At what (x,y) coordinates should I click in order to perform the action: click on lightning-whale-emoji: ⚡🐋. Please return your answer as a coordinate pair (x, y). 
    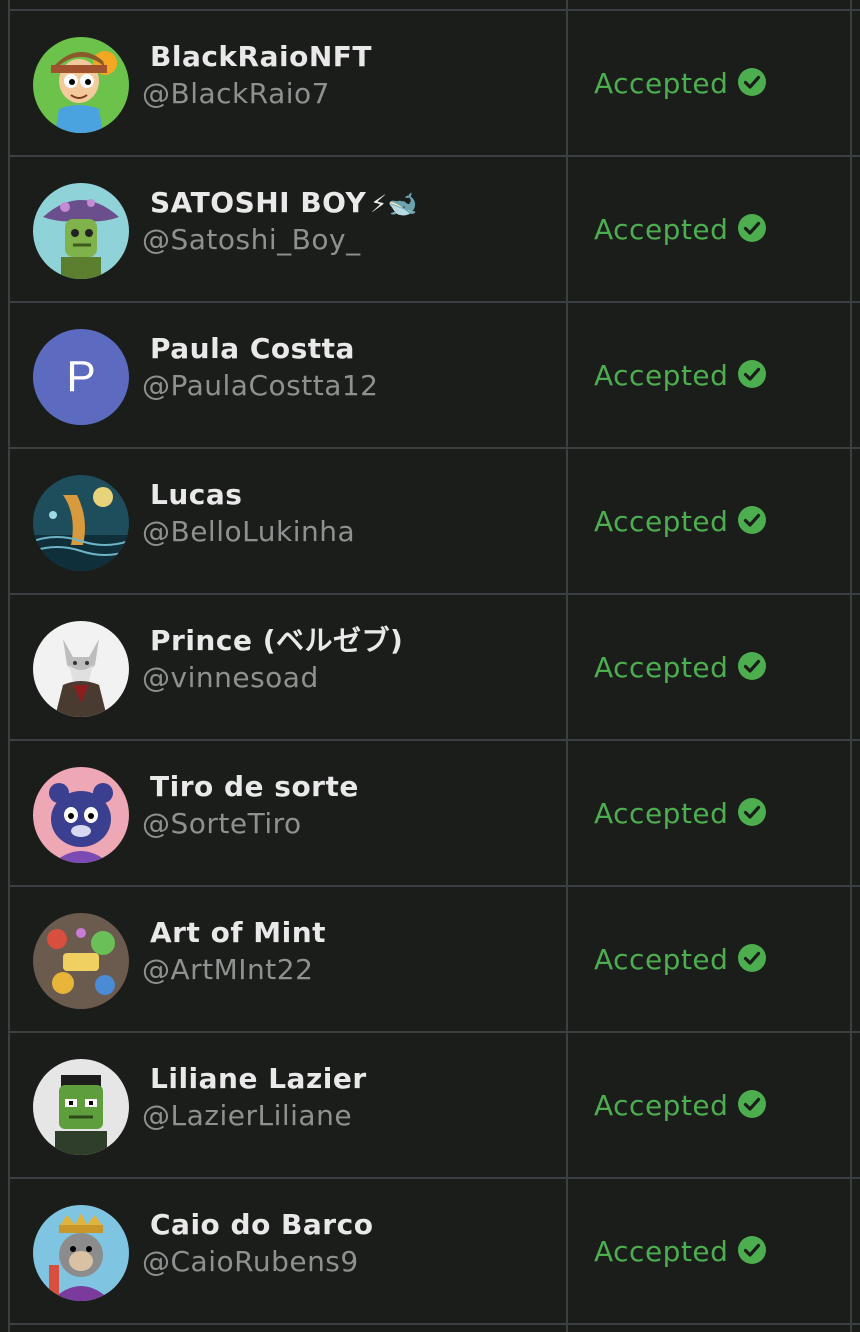
    Looking at the image, I should click on (394, 204).